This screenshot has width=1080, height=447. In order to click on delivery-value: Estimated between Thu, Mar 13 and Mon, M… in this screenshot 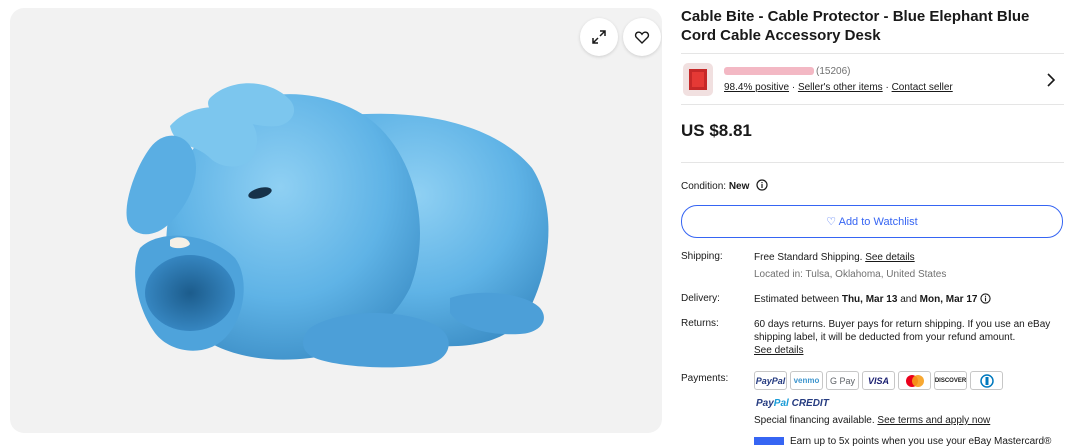, I will do `click(904, 299)`.